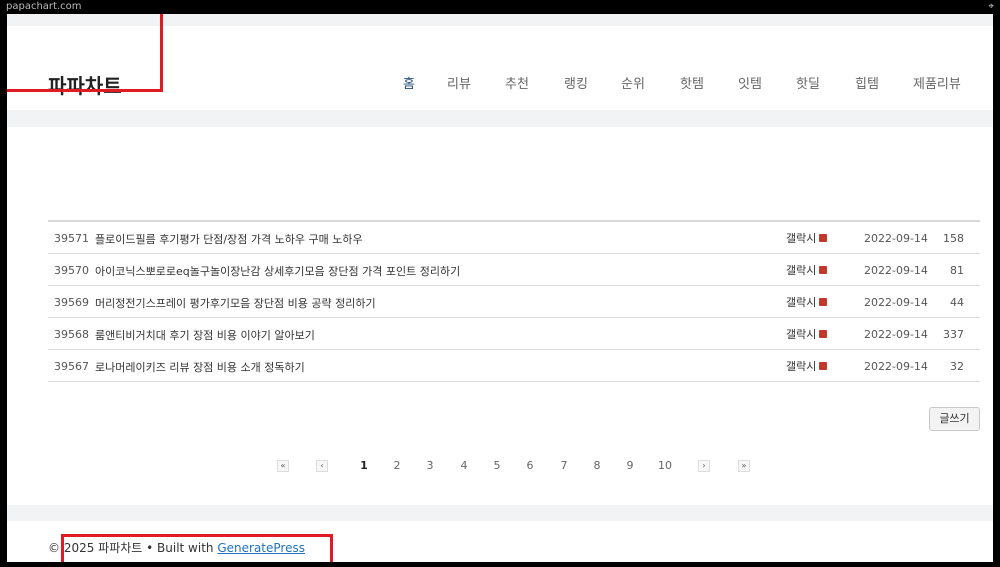 This screenshot has width=1000, height=567. What do you see at coordinates (197, 548) in the screenshot?
I see `footer-highlight-box` at bounding box center [197, 548].